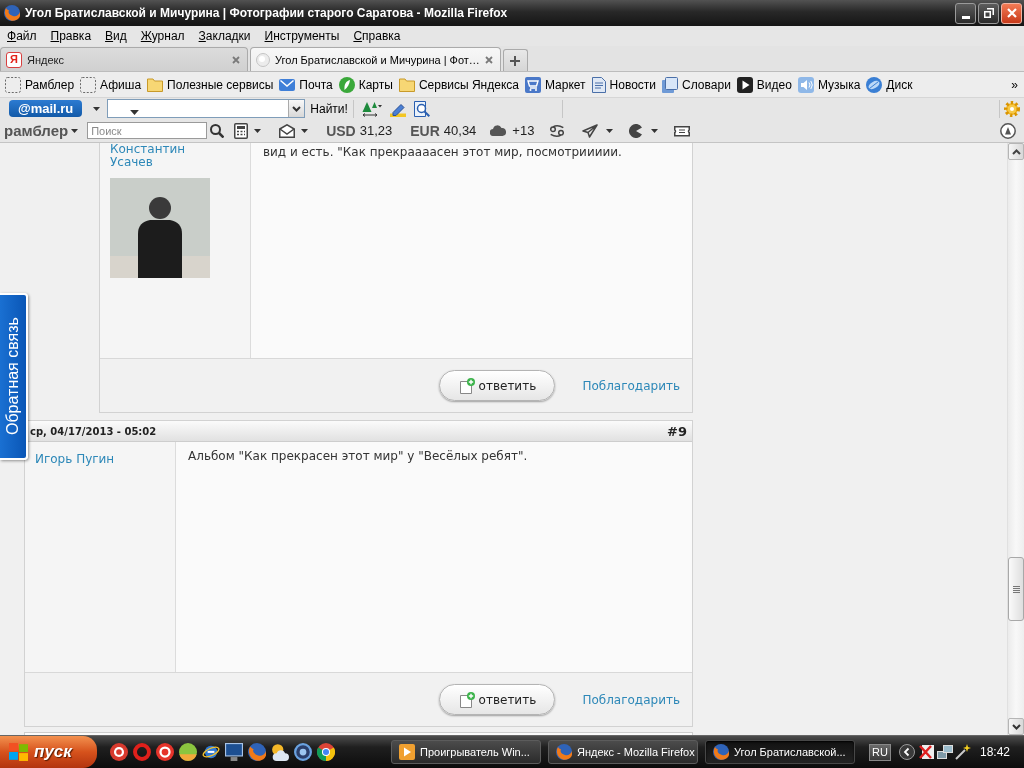  Describe the element at coordinates (40, 84) in the screenshot. I see `bookmark-item: Рамблер` at that location.